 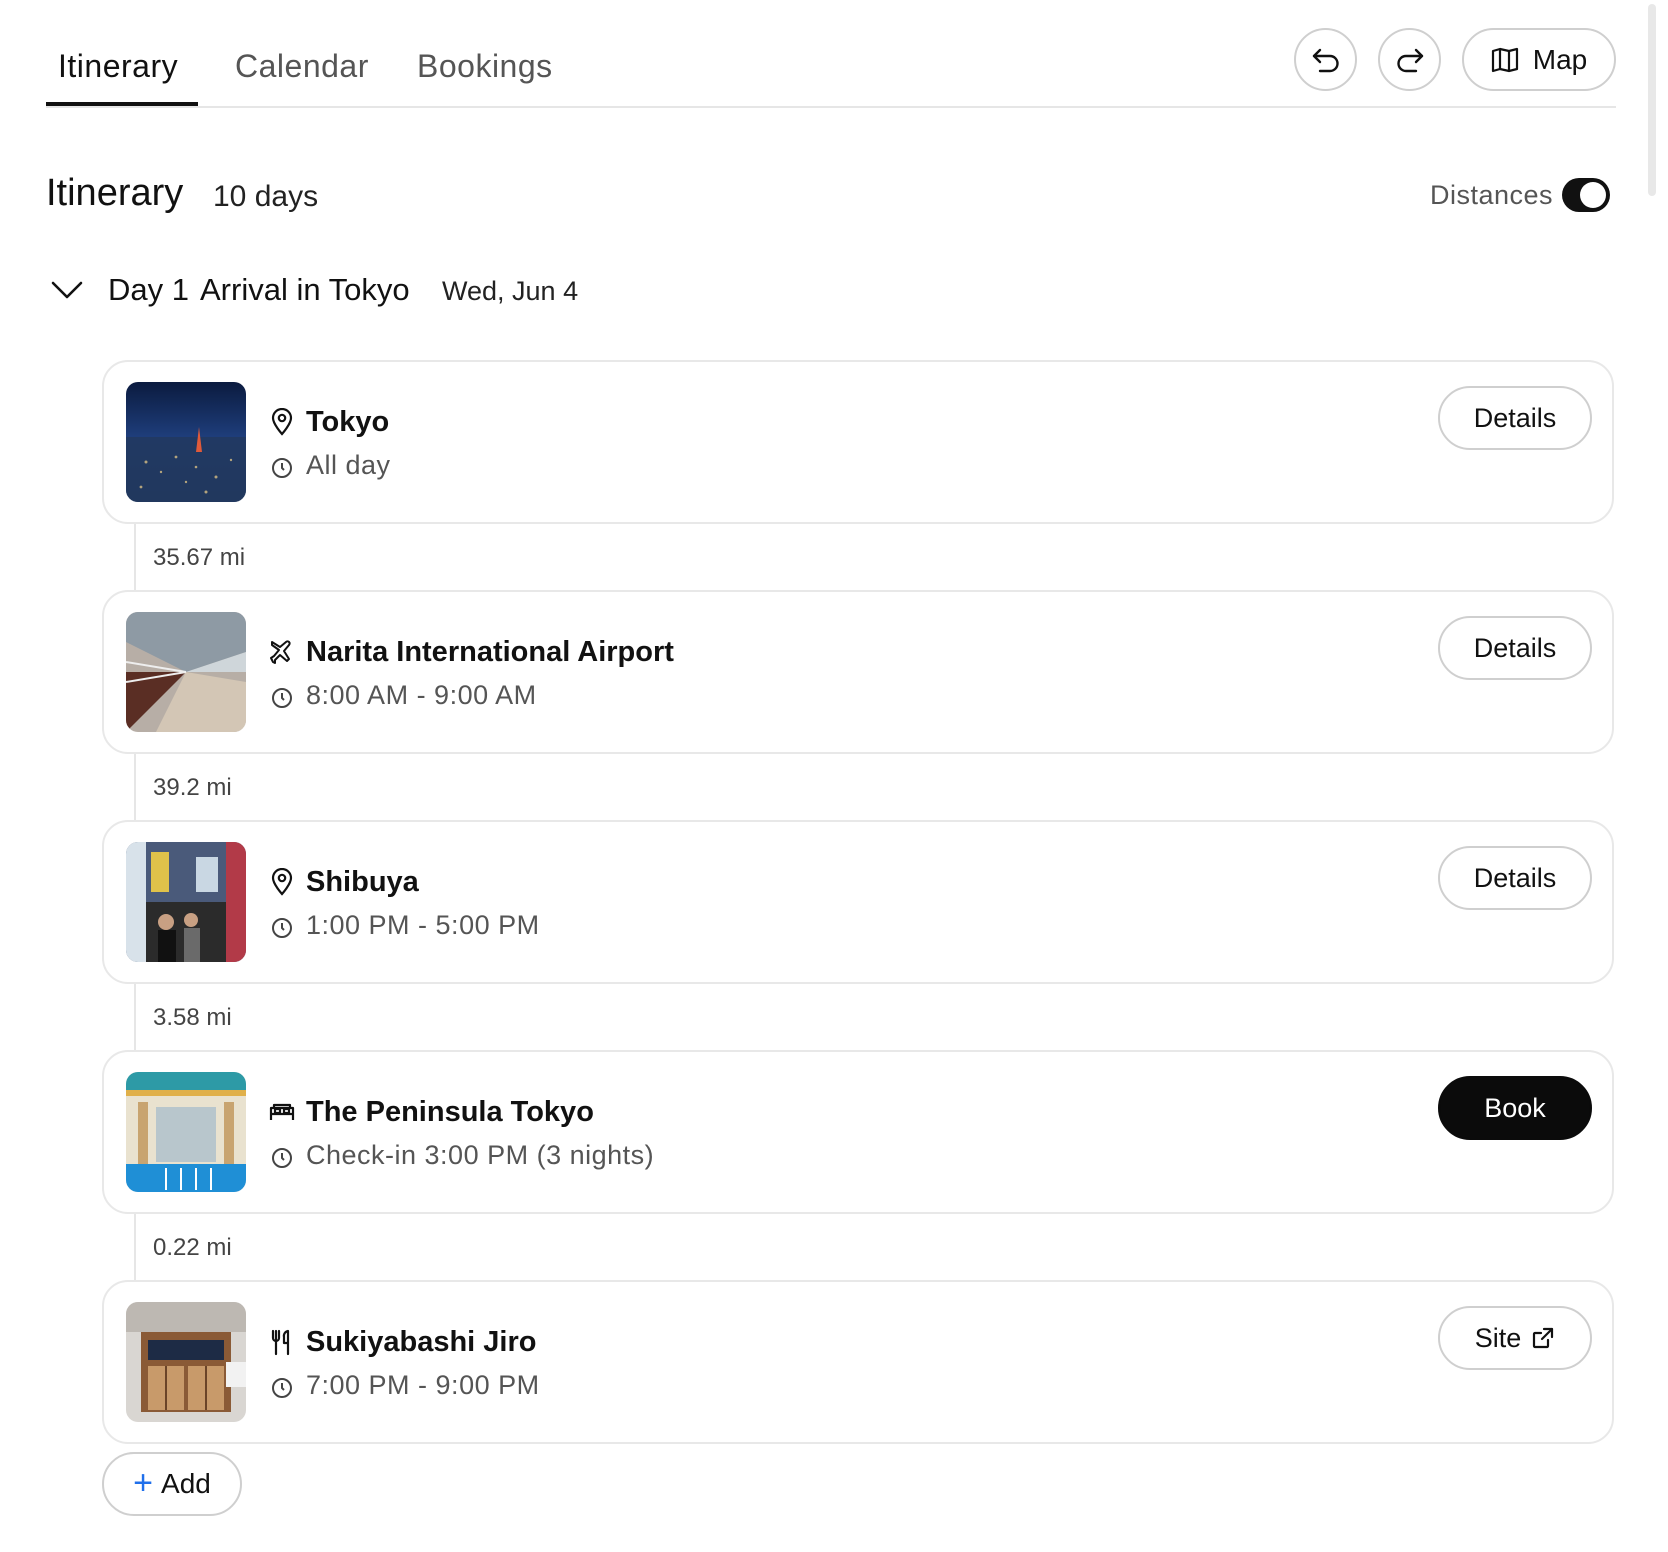 I want to click on itinerary-item-tokyo: Tokyo All day Details, so click(x=858, y=442).